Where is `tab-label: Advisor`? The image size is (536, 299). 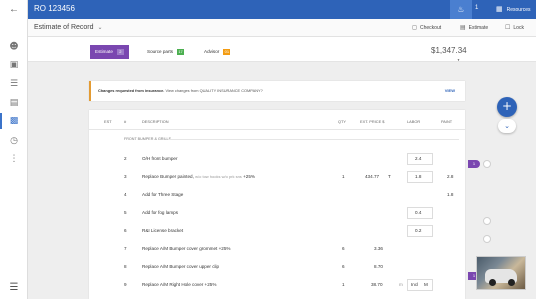
tab-label: Advisor is located at coordinates (212, 51).